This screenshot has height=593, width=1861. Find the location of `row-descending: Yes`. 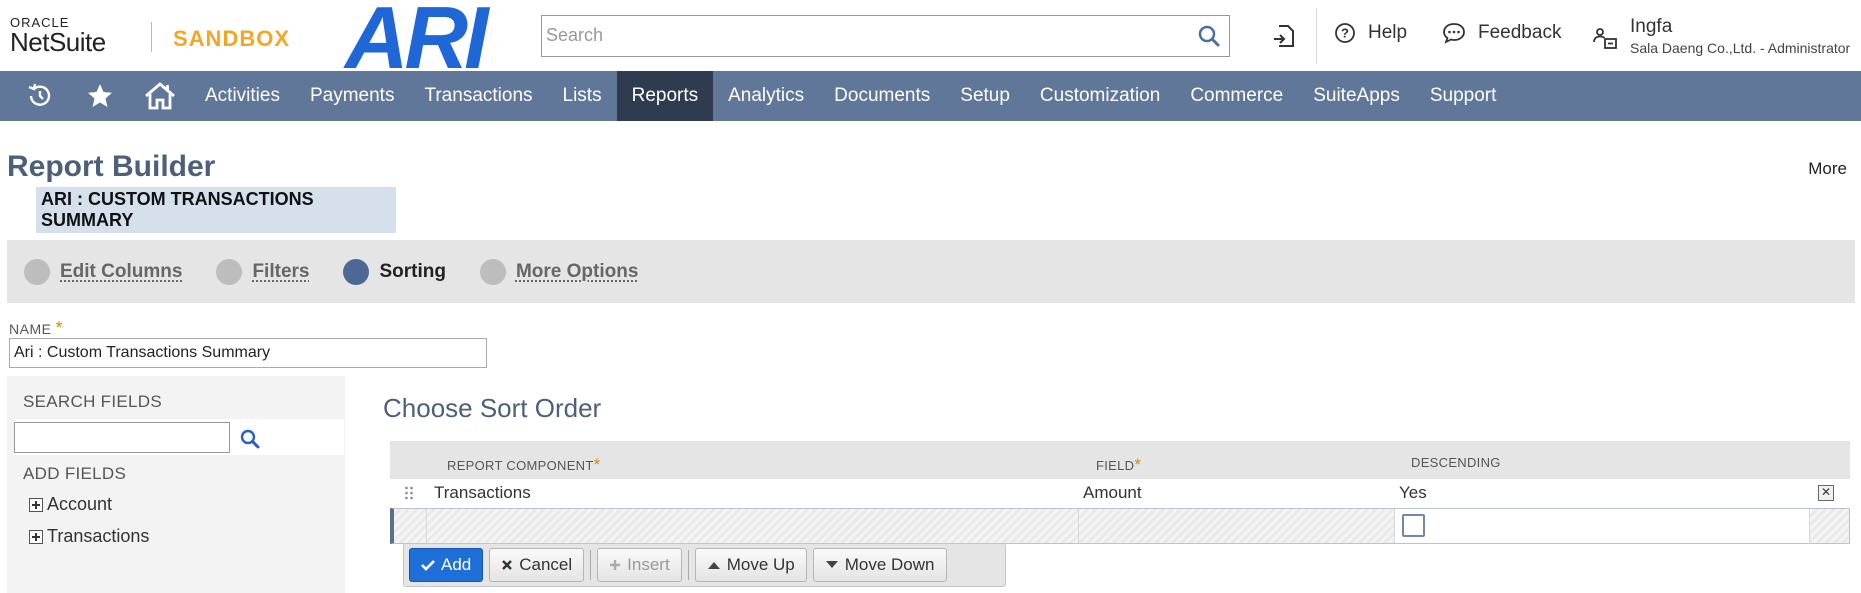

row-descending: Yes is located at coordinates (1413, 492).